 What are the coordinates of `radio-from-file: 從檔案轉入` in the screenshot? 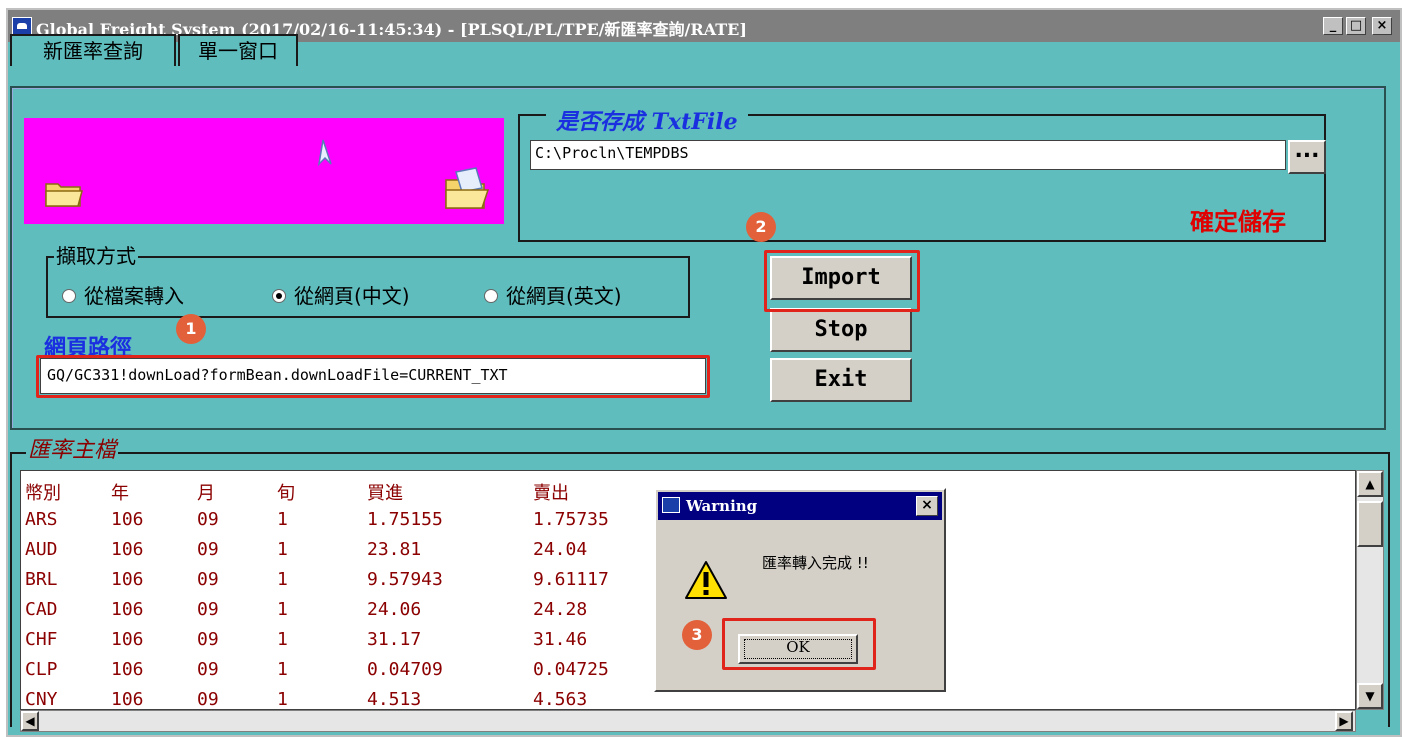 It's located at (123, 294).